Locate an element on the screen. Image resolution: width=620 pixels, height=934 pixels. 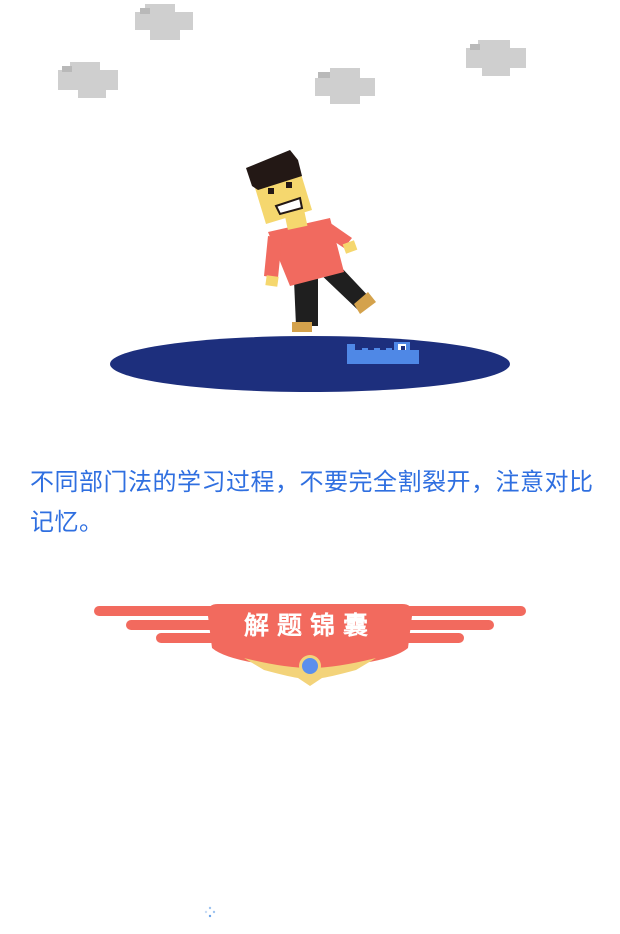
badge-title: 解题锦囊 is located at coordinates (309, 625).